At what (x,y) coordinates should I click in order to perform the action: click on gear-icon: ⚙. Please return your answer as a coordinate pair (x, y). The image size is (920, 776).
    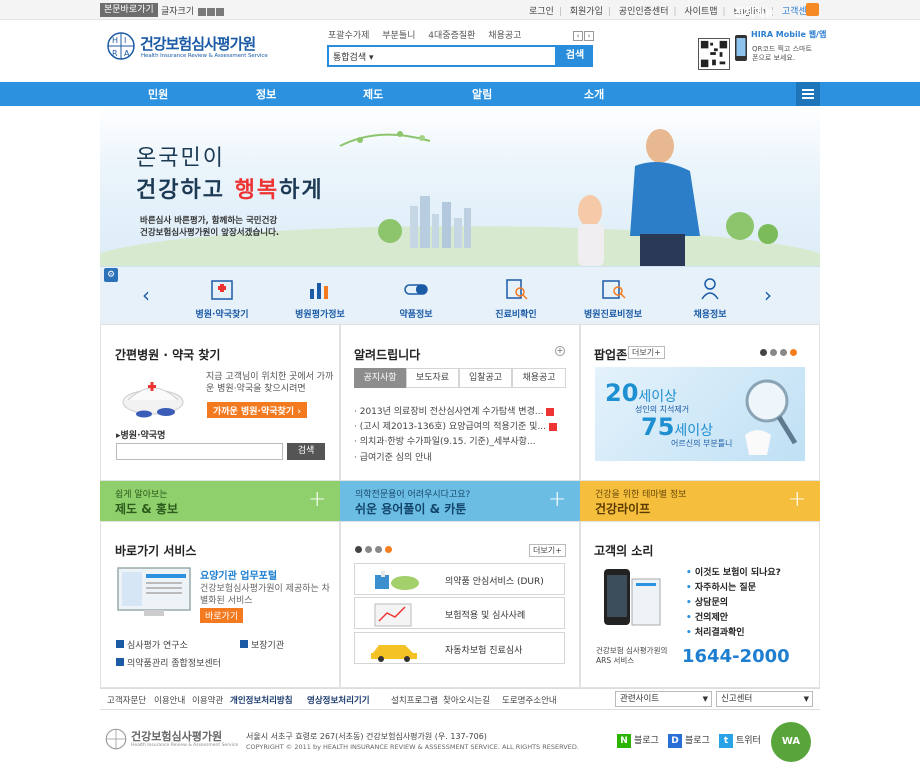
    Looking at the image, I should click on (111, 275).